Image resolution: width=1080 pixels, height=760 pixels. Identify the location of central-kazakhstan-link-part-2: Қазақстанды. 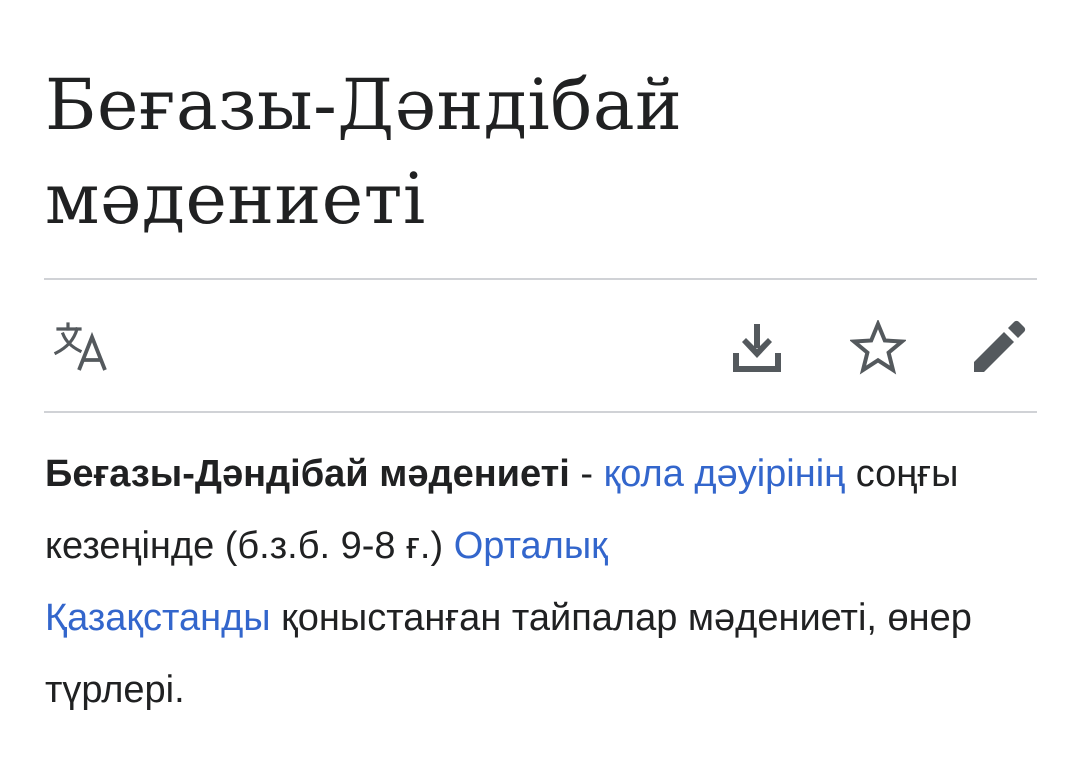
(158, 618).